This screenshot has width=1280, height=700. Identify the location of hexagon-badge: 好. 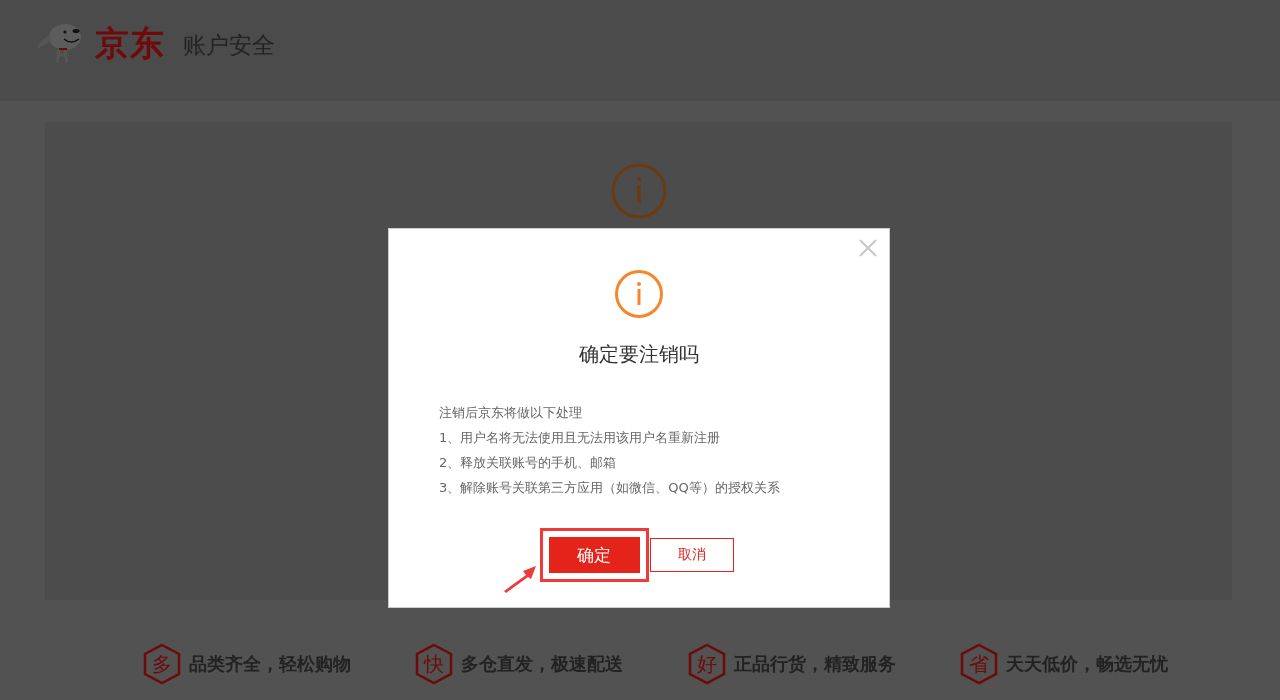
(706, 664).